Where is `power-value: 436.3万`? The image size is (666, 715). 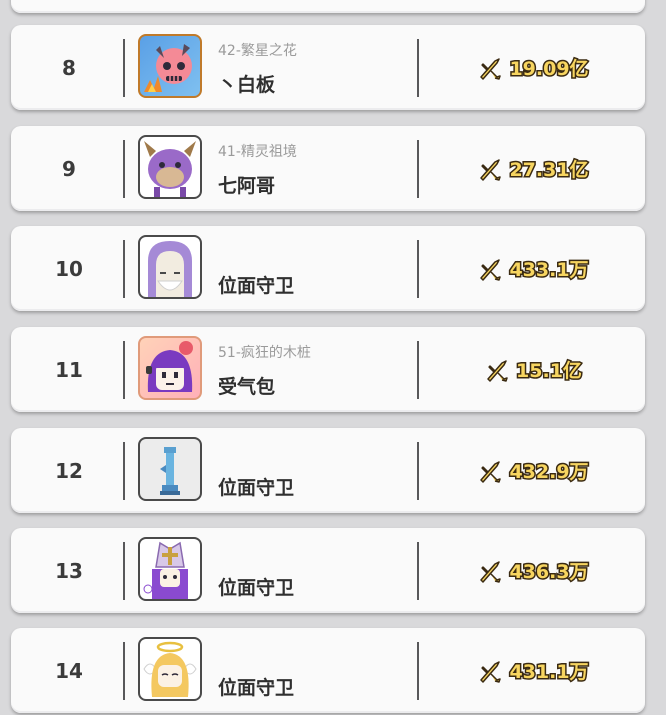
power-value: 436.3万 is located at coordinates (549, 572).